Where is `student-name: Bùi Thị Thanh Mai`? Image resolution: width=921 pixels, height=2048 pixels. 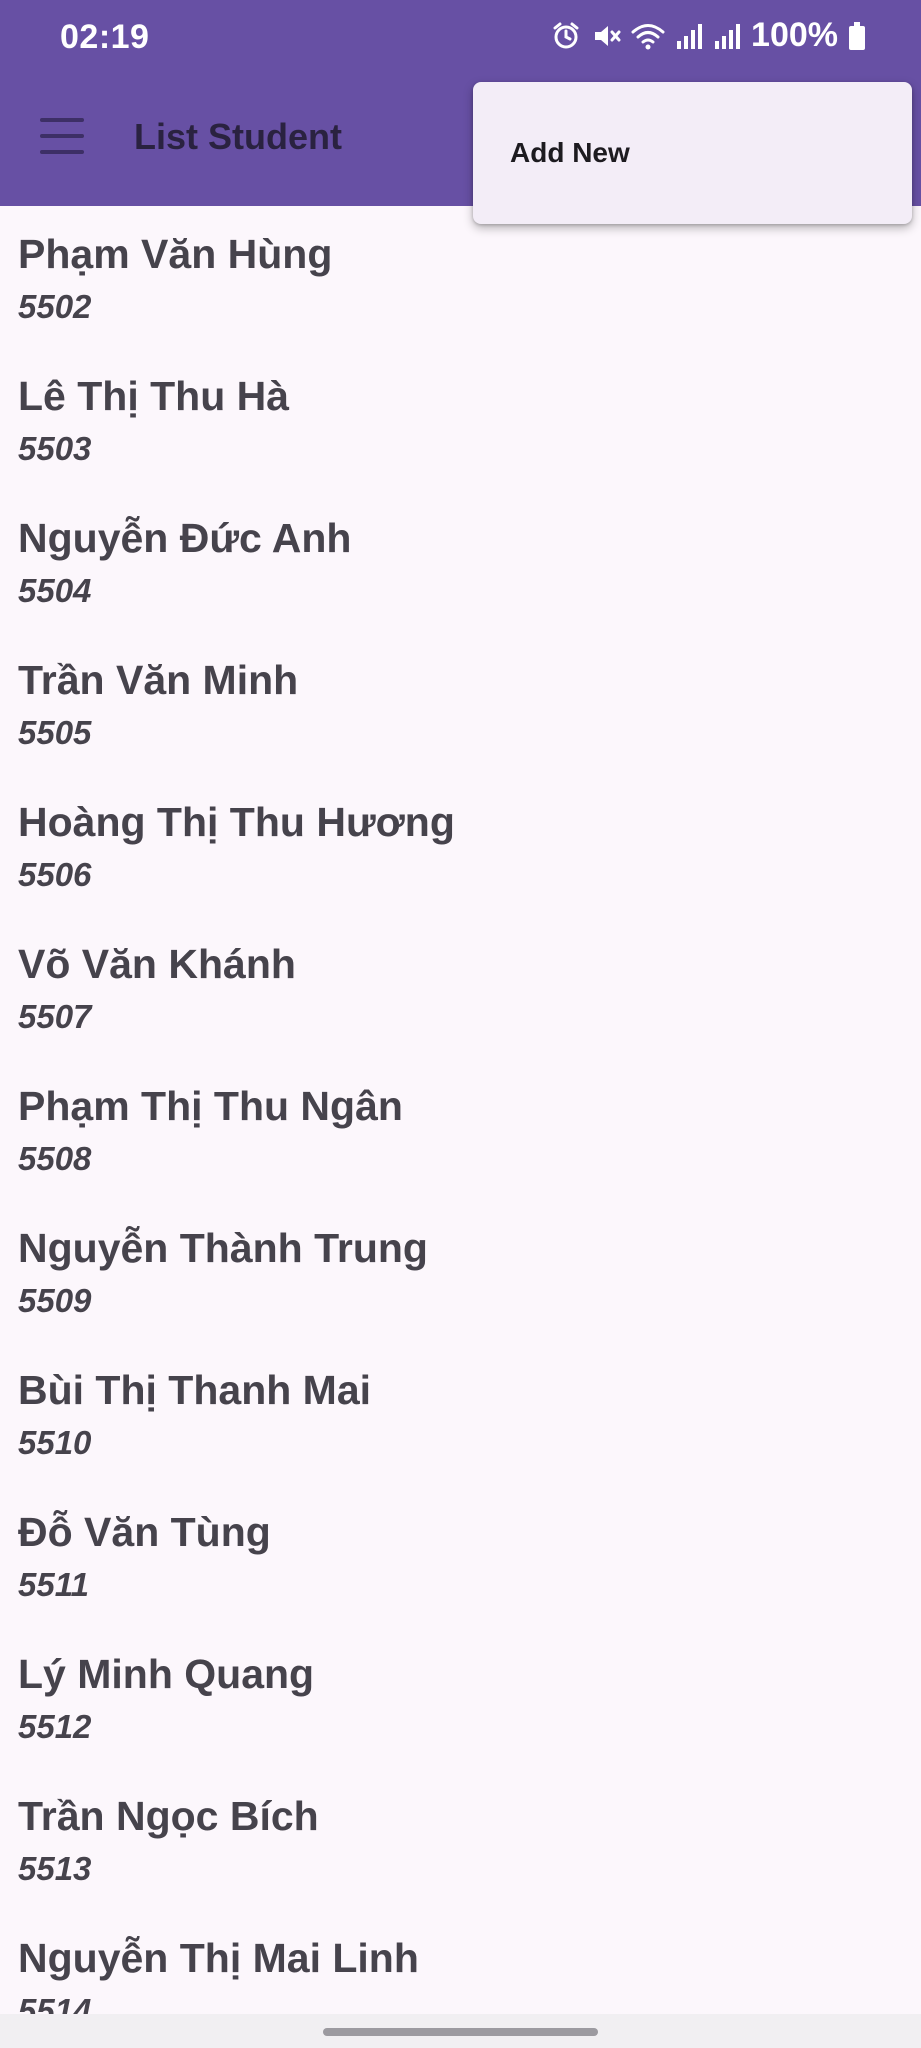
student-name: Bùi Thị Thanh Mai is located at coordinates (195, 1390).